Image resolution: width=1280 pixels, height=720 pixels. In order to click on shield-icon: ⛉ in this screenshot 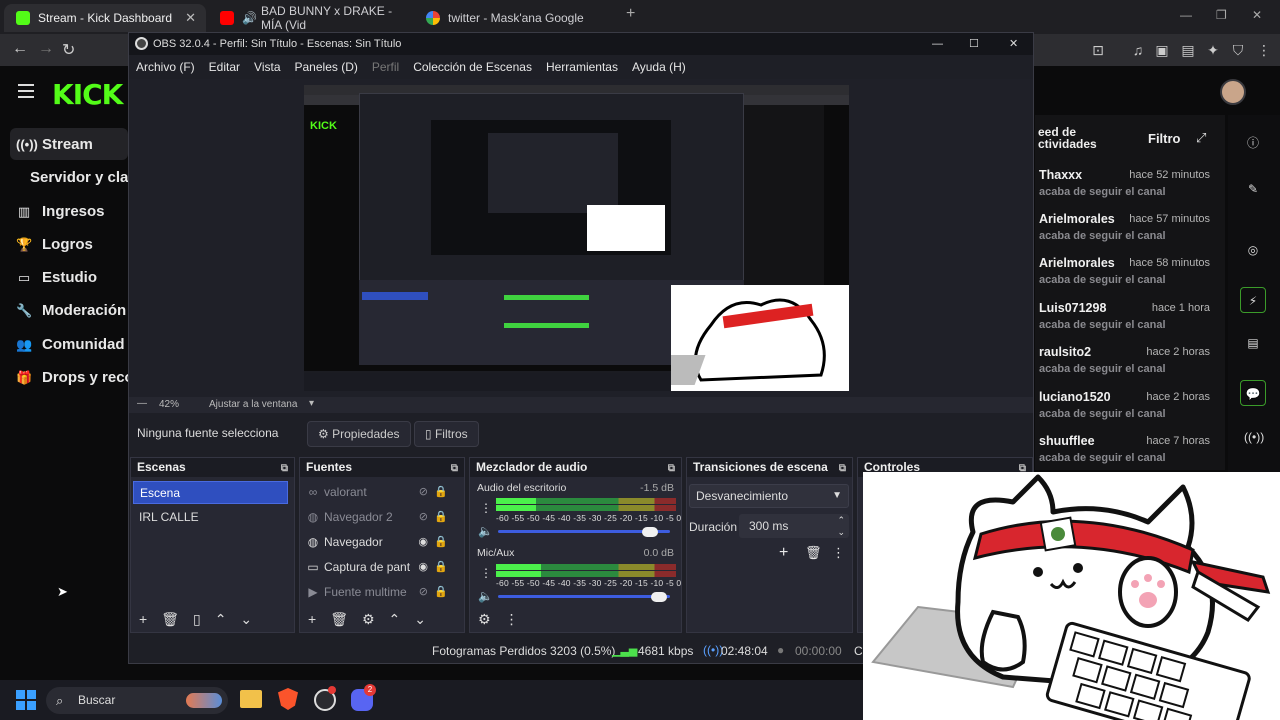, I will do `click(1238, 50)`.